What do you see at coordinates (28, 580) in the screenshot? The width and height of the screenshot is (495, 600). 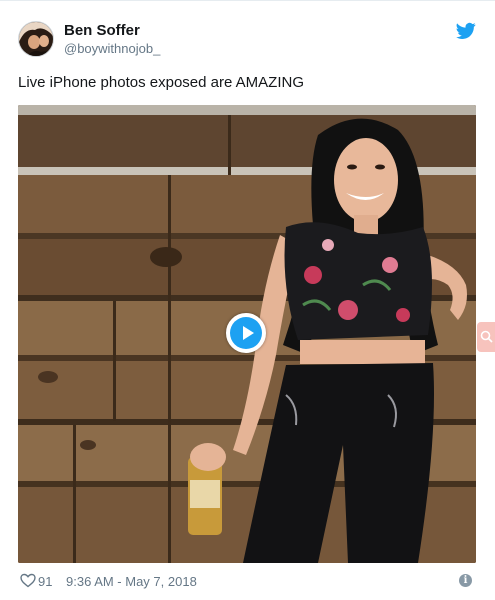 I see `heart-icon` at bounding box center [28, 580].